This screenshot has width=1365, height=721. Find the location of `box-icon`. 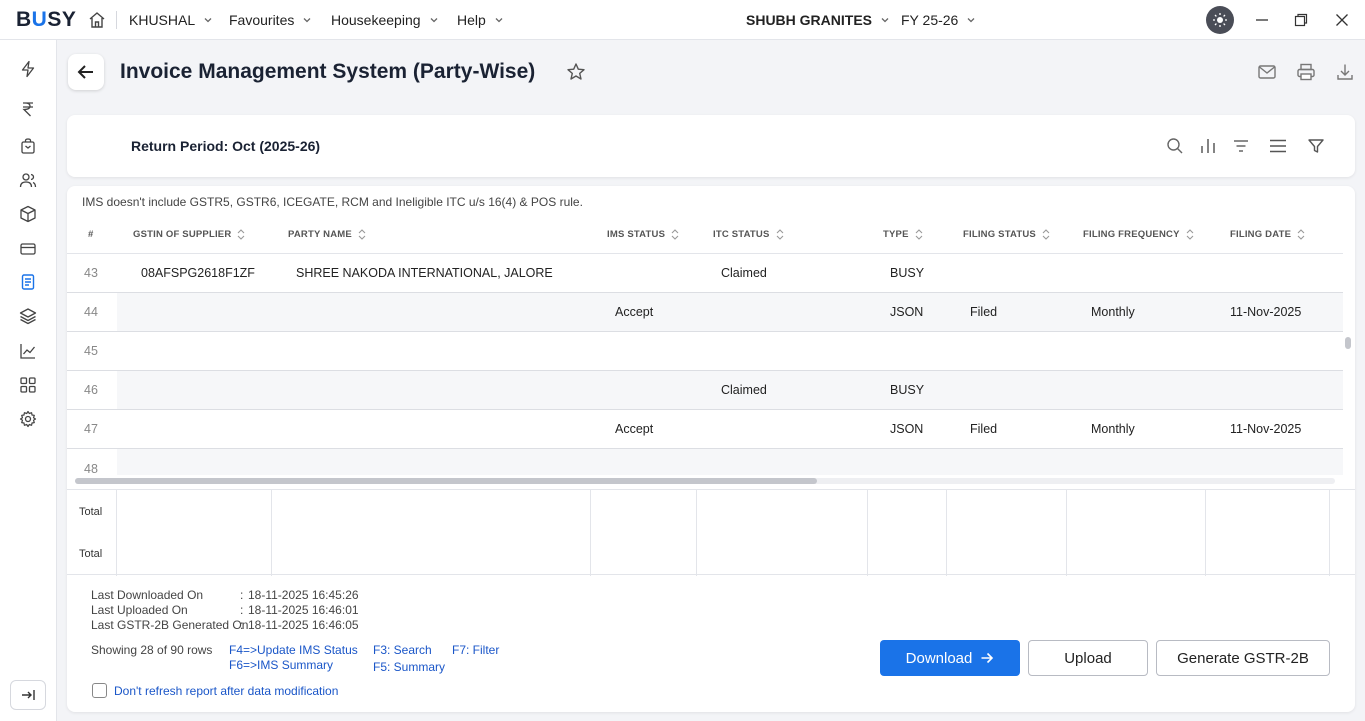

box-icon is located at coordinates (28, 214).